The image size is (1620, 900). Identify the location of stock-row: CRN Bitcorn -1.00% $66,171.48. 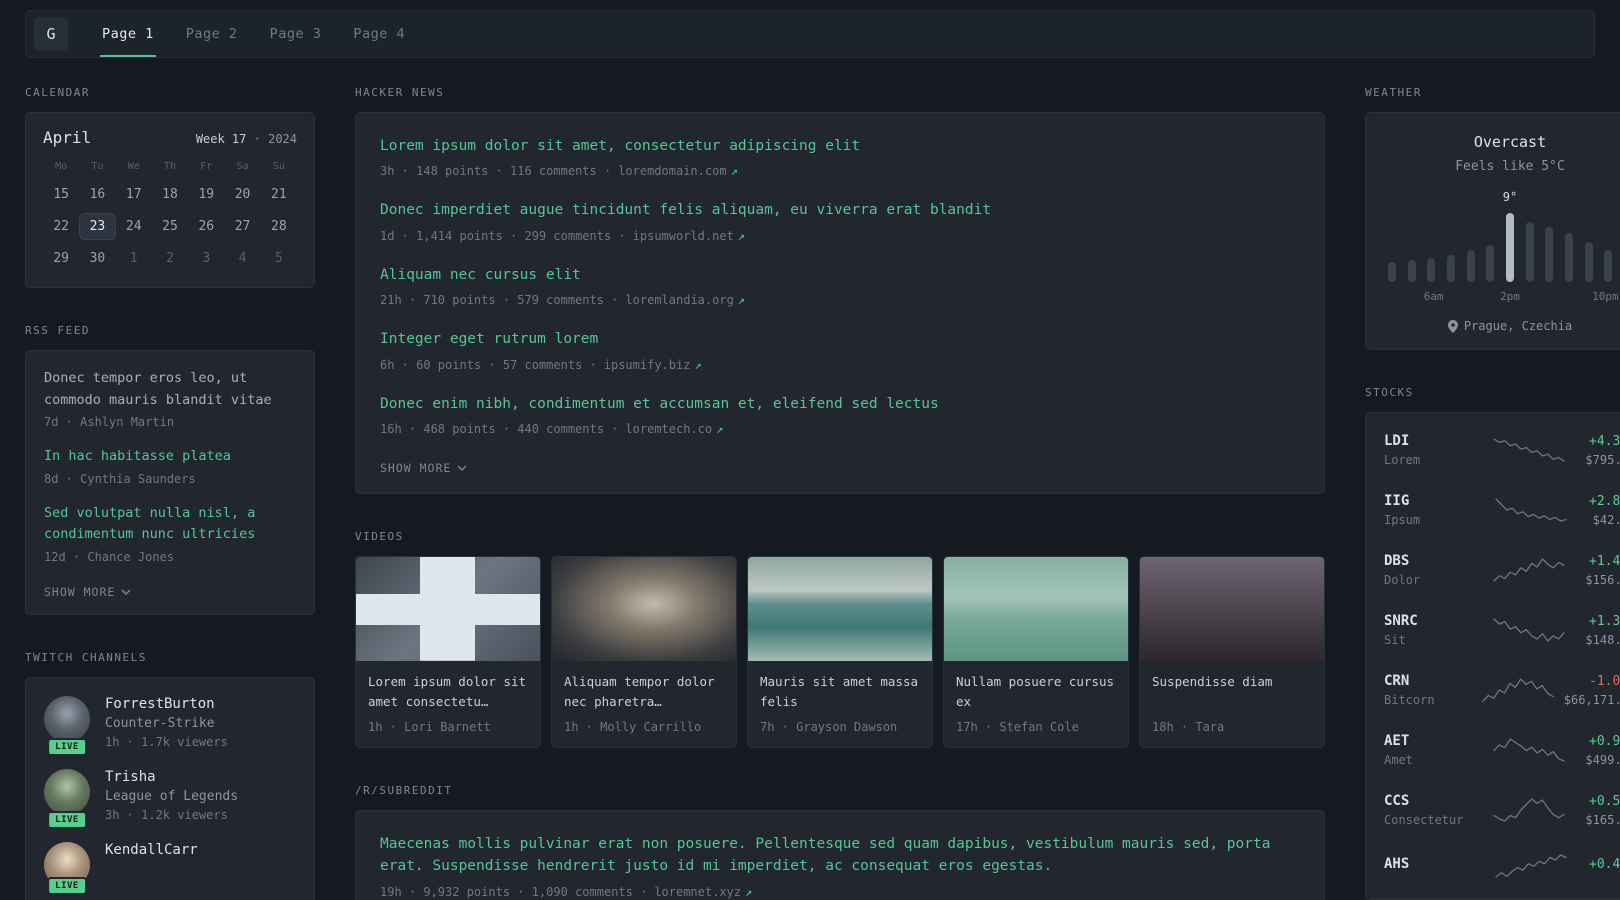
(1502, 690).